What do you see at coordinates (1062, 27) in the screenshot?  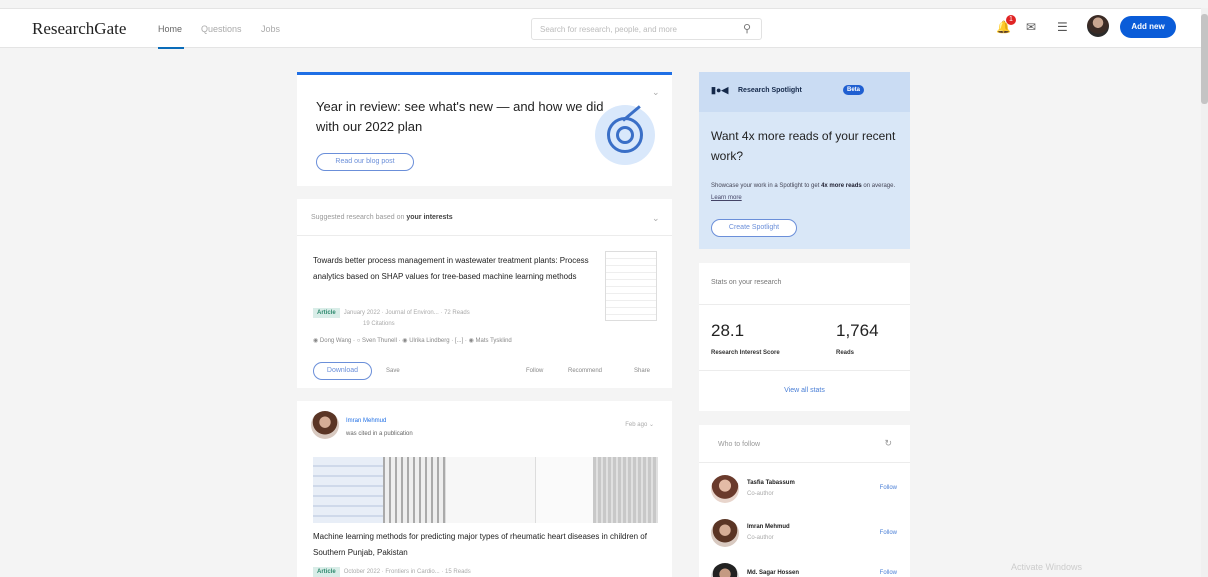 I see `chat-icon: ☰` at bounding box center [1062, 27].